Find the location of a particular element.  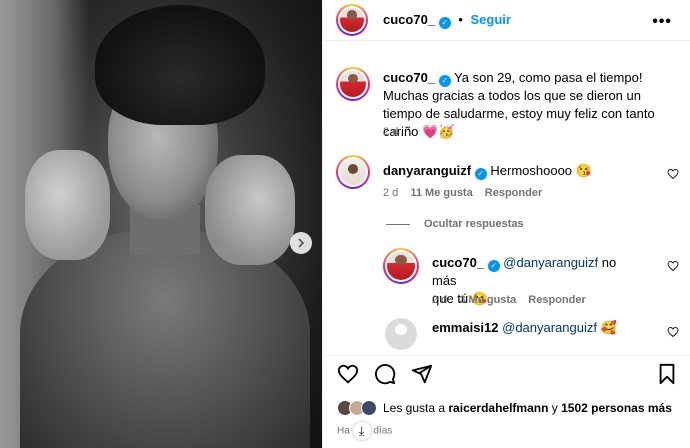

comment-meta: 2 d 11 Me gusta Responder is located at coordinates (462, 193).